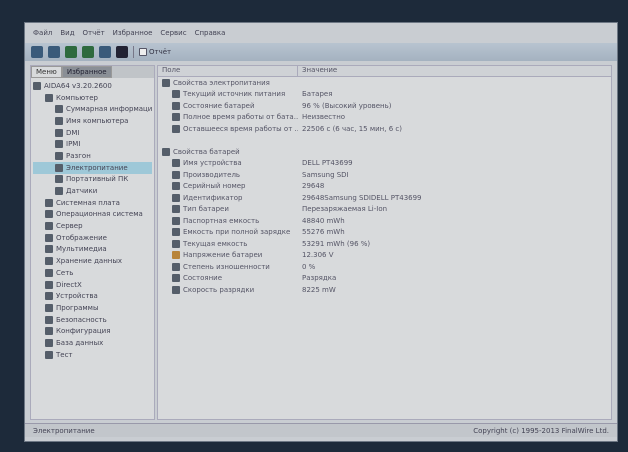 This screenshot has width=628, height=452. What do you see at coordinates (237, 232) in the screenshot?
I see `field-label: Емкость при полной зарядке` at bounding box center [237, 232].